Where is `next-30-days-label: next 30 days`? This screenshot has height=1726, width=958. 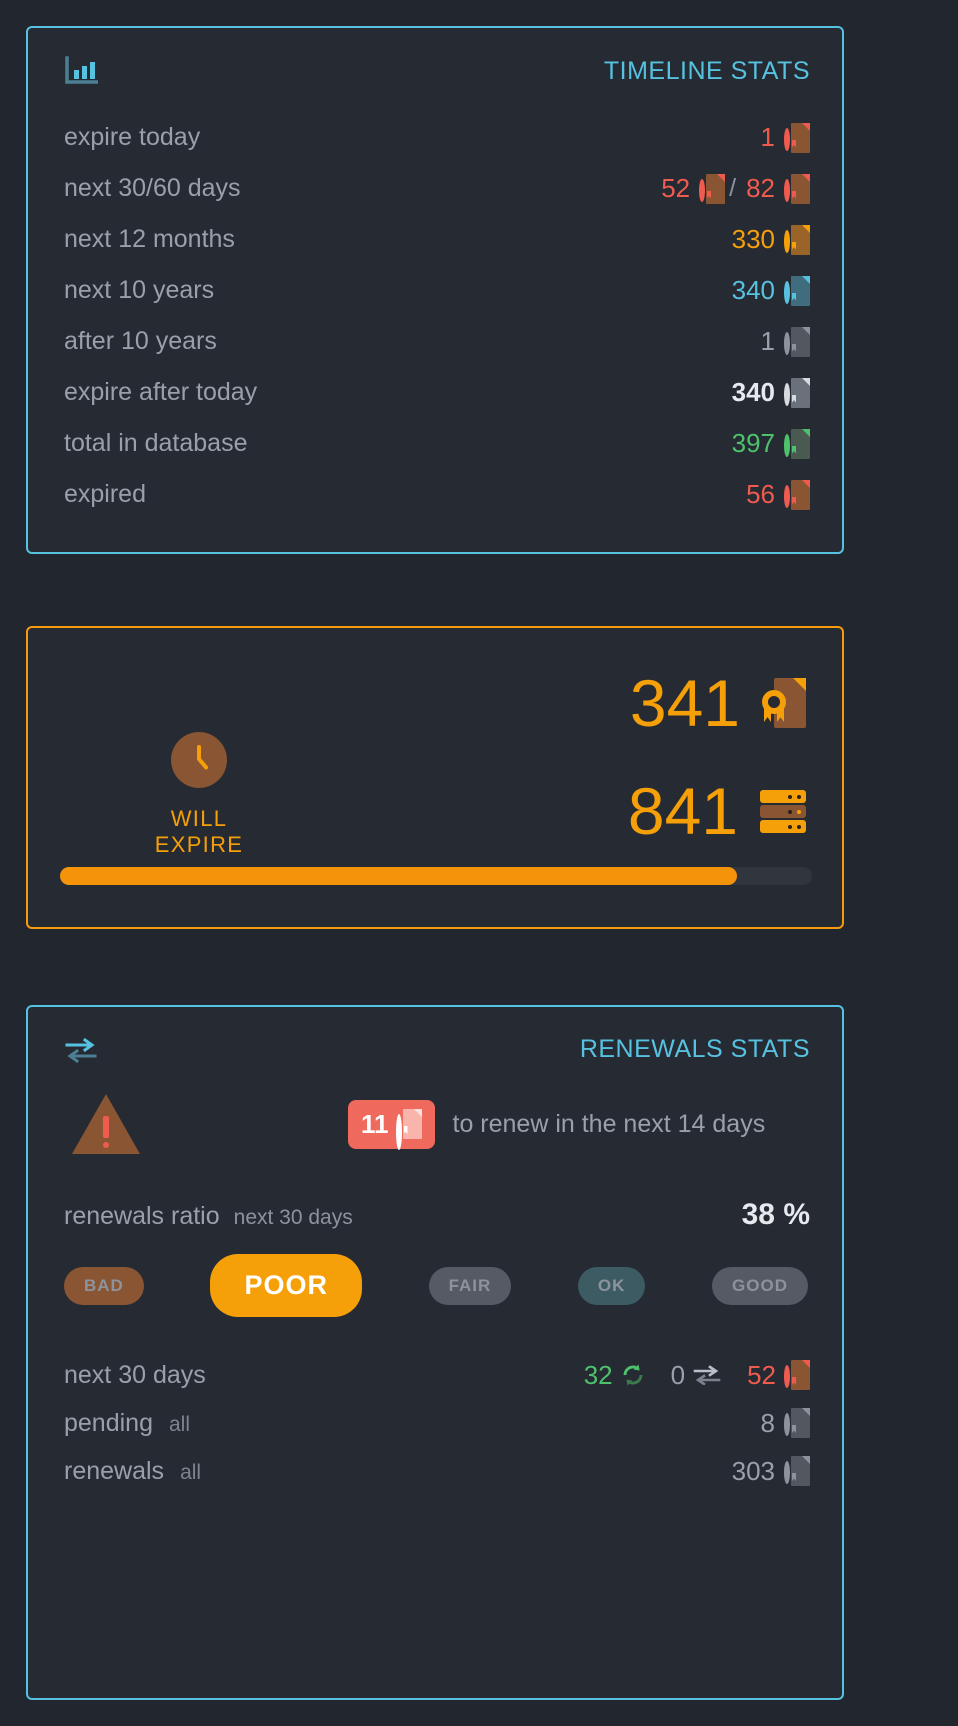 next-30-days-label: next 30 days is located at coordinates (135, 1374).